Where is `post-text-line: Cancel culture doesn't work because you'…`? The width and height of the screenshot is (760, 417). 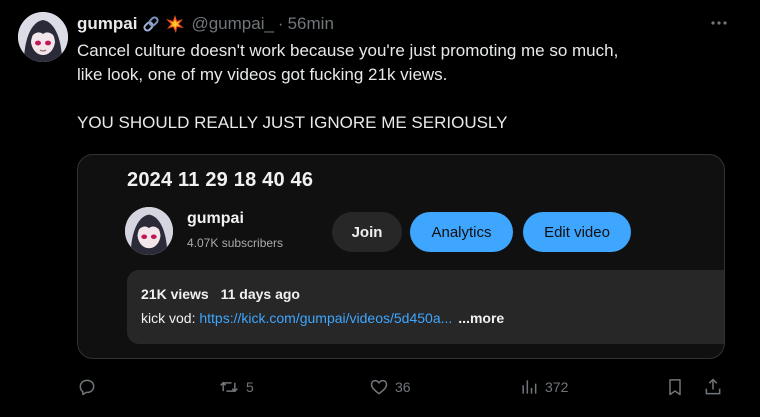 post-text-line: Cancel culture doesn't work because you'… is located at coordinates (348, 50).